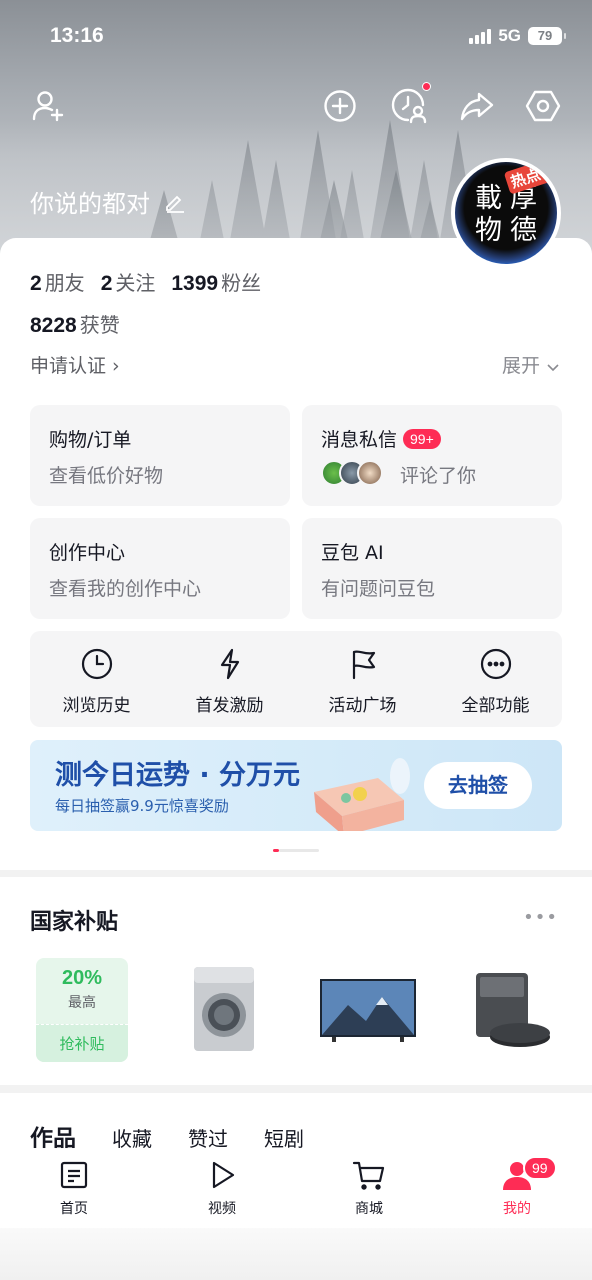 The height and width of the screenshot is (1280, 592). What do you see at coordinates (480, 36) in the screenshot?
I see `signal-icon` at bounding box center [480, 36].